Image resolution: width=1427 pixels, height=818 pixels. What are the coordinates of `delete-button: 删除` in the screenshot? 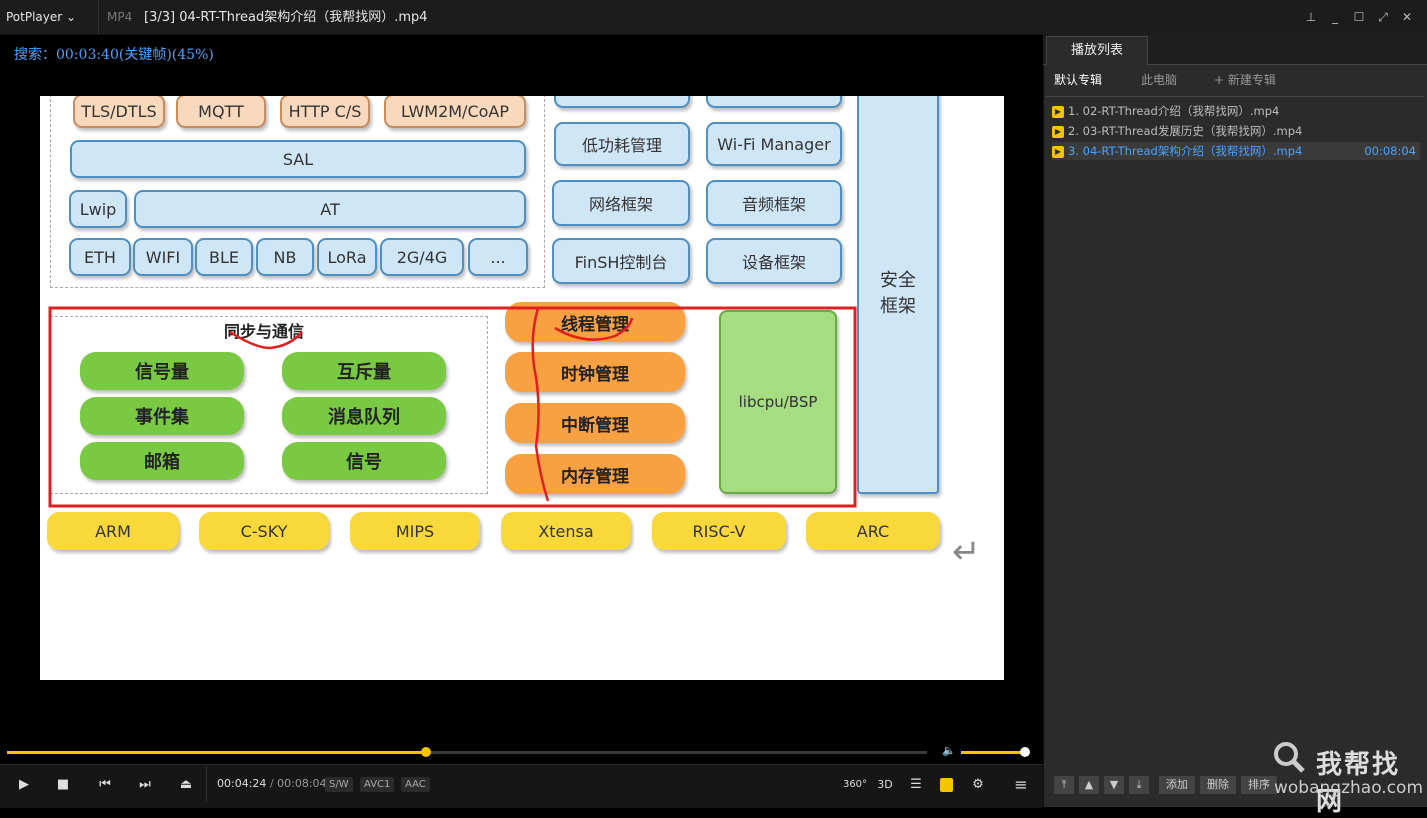 It's located at (1218, 785).